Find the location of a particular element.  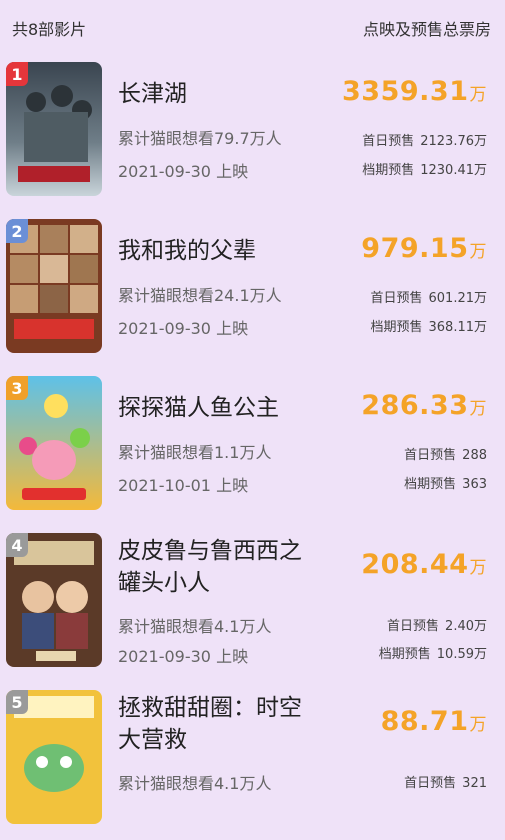

first-day-value: 2123.76万 is located at coordinates (453, 141).